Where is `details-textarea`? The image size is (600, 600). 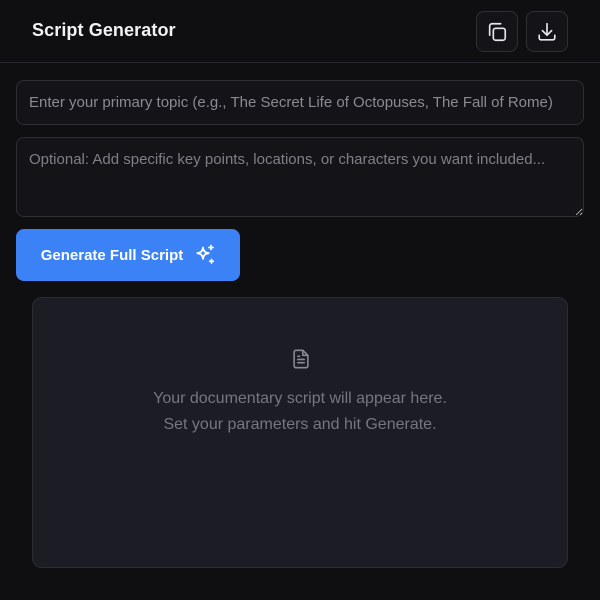 details-textarea is located at coordinates (300, 177).